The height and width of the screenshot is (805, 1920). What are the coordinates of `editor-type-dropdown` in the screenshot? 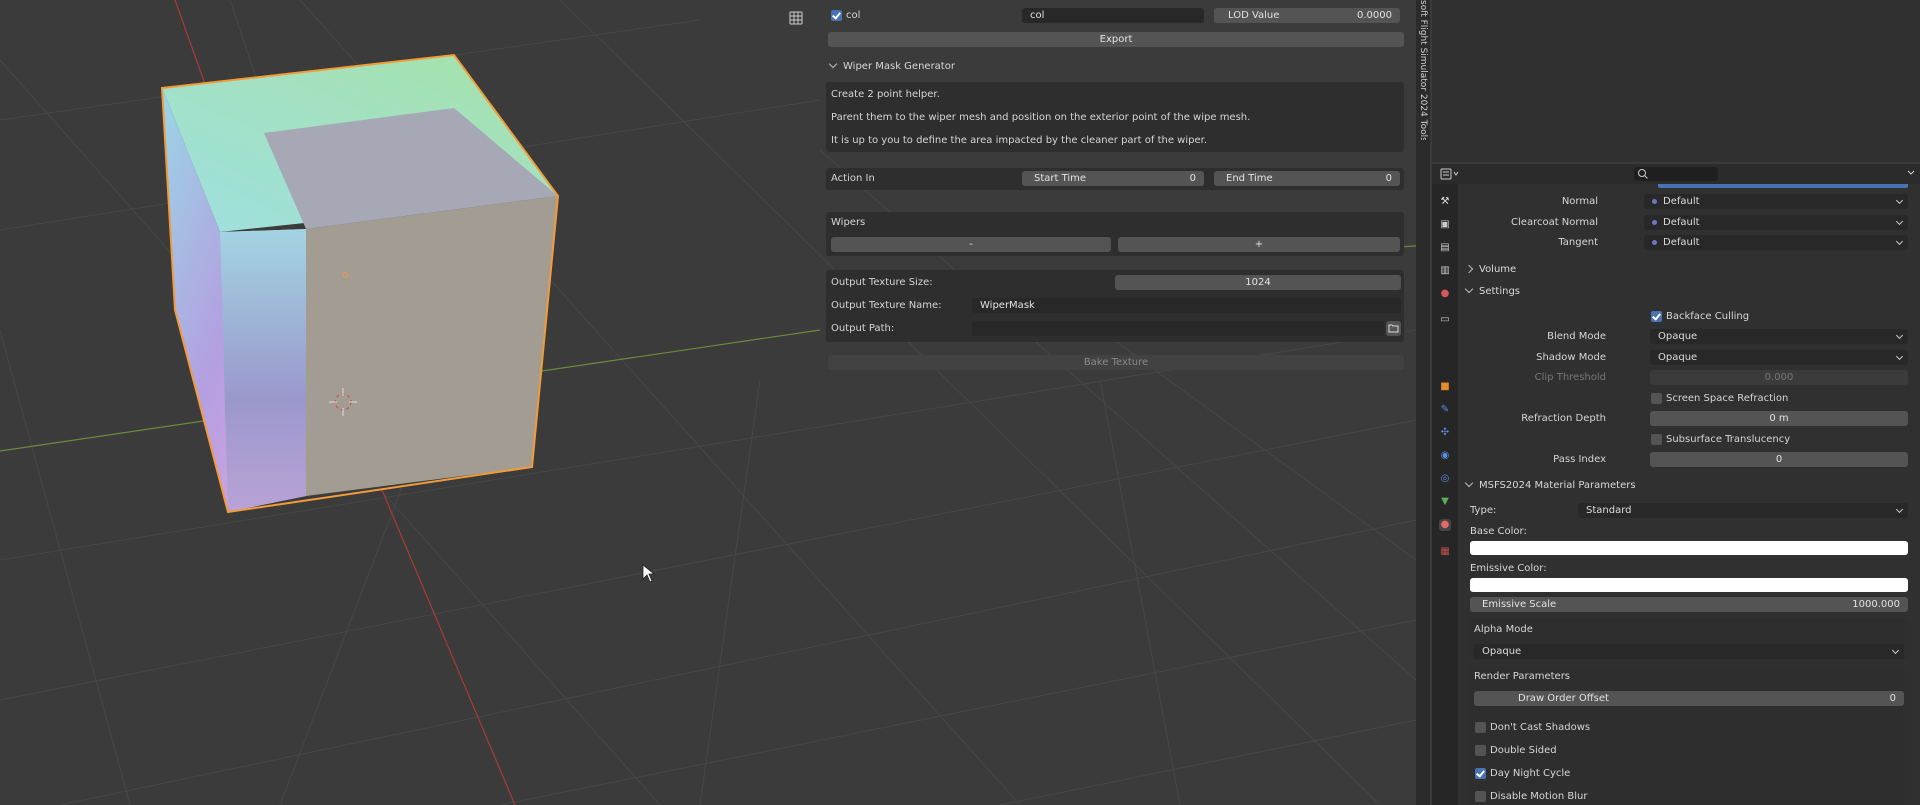 It's located at (1451, 174).